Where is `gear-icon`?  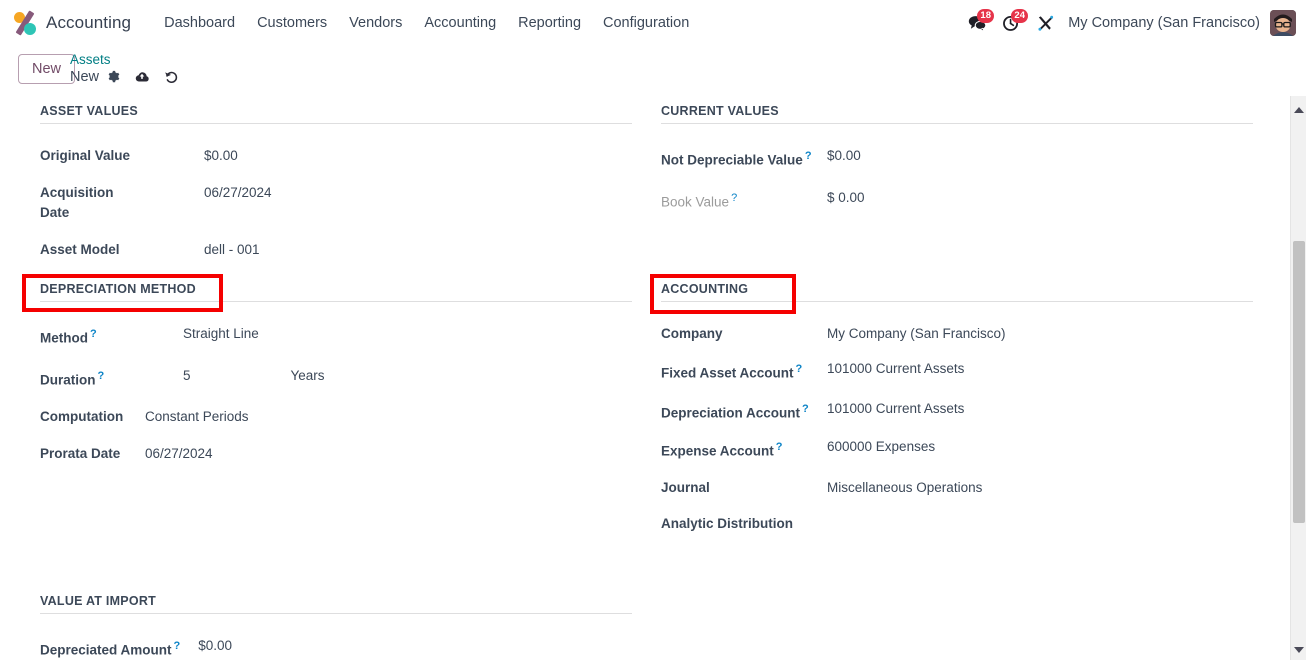 gear-icon is located at coordinates (113, 76).